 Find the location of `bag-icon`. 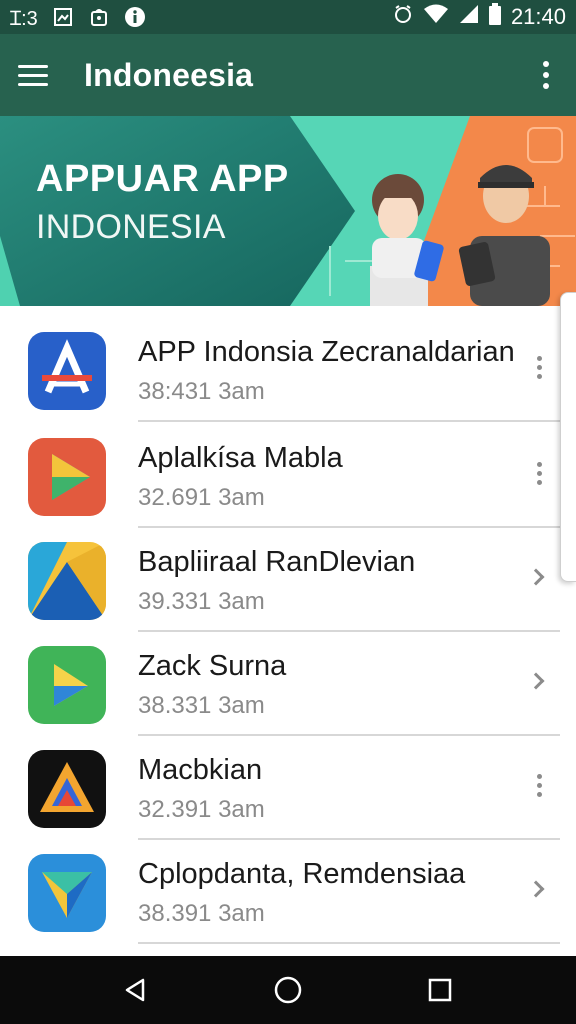

bag-icon is located at coordinates (99, 17).